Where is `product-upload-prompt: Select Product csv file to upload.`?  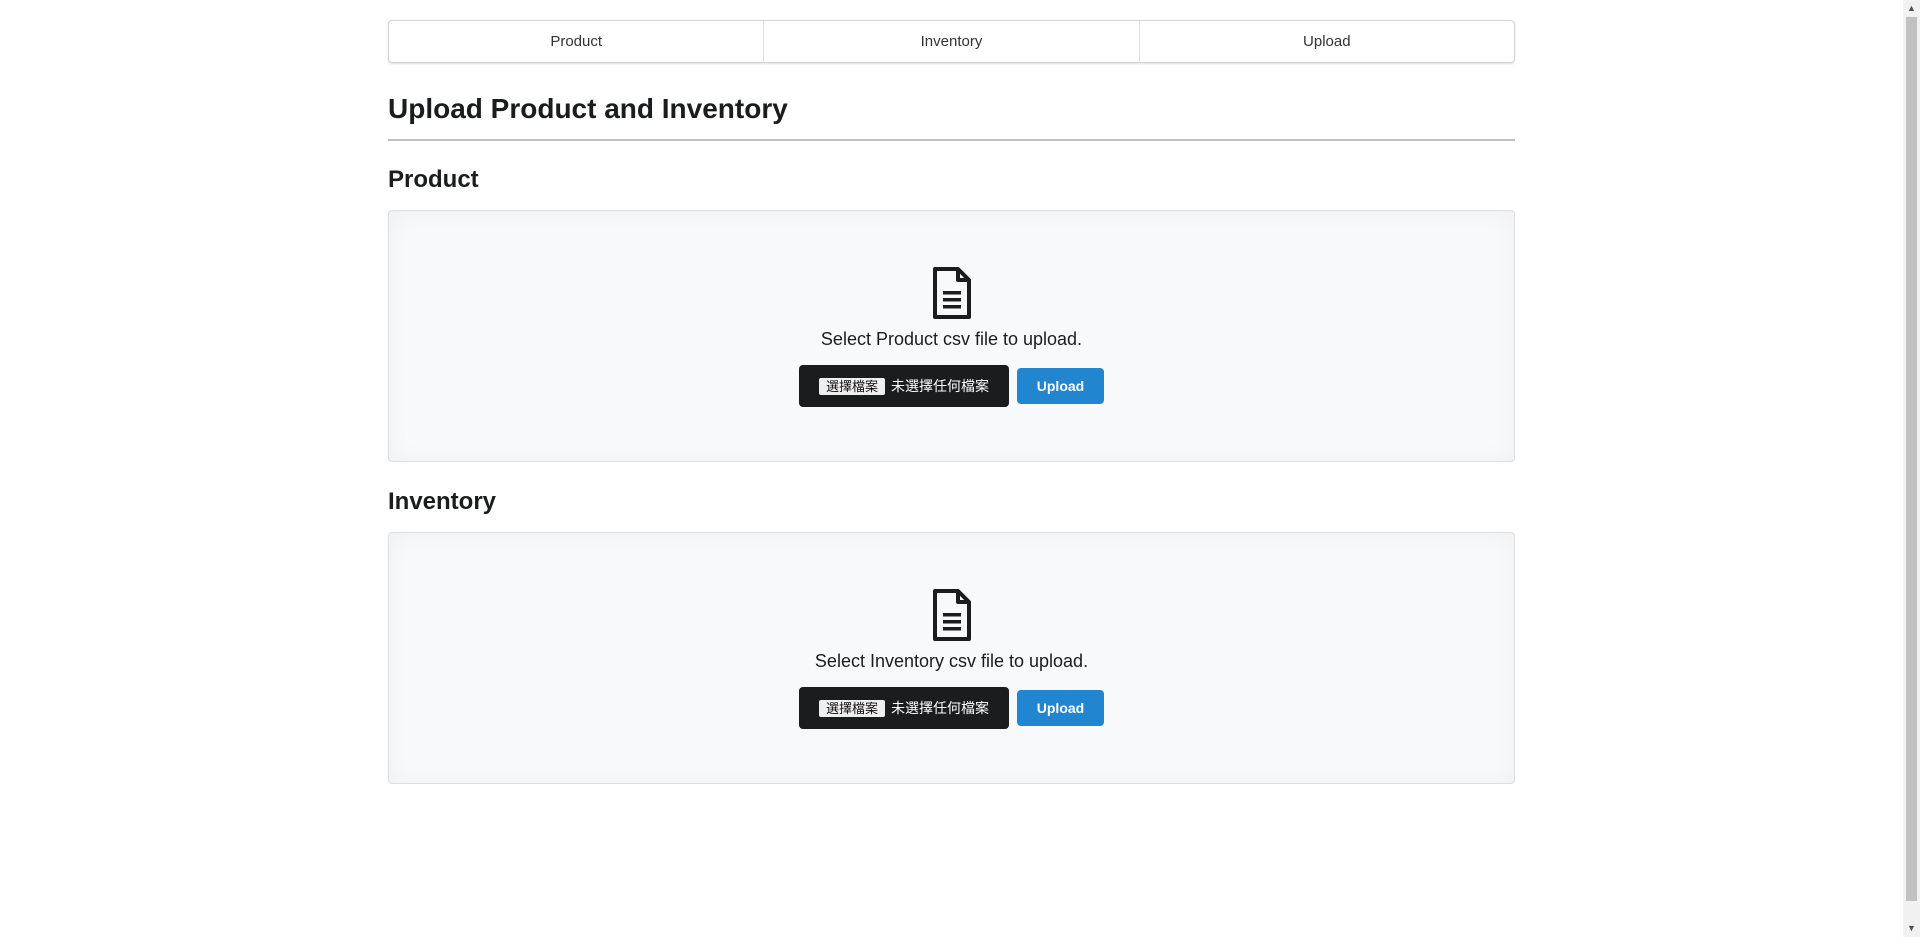
product-upload-prompt: Select Product csv file to upload. is located at coordinates (951, 339).